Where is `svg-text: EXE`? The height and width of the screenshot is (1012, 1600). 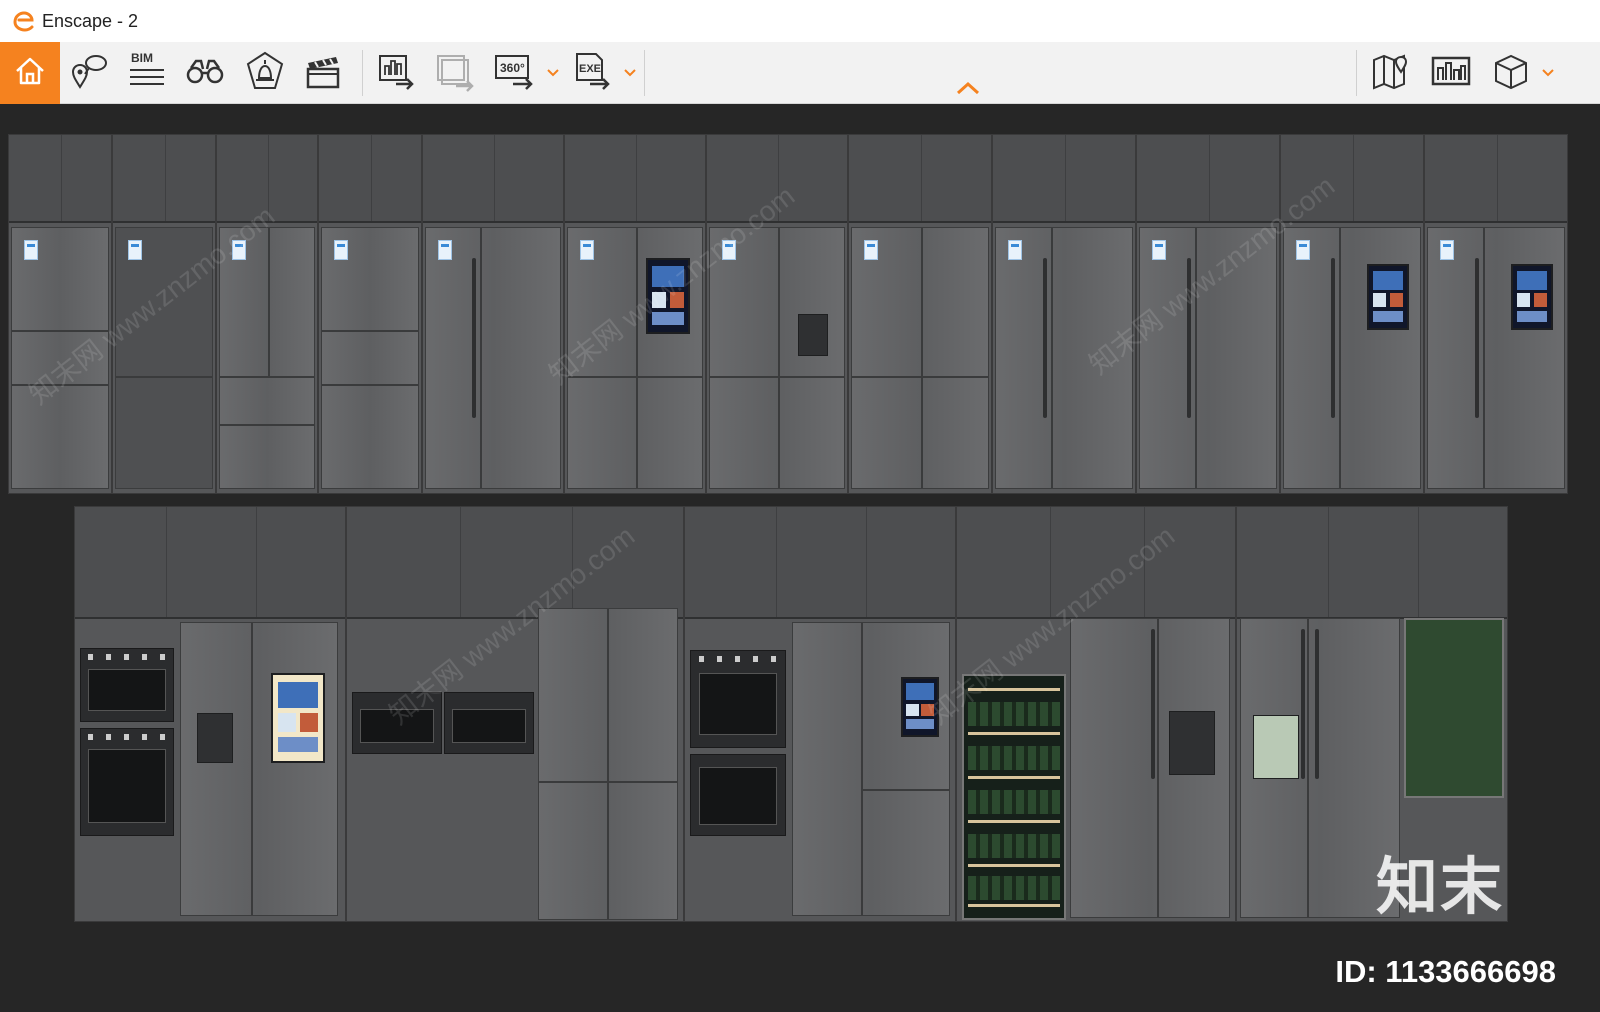 svg-text: EXE is located at coordinates (590, 69).